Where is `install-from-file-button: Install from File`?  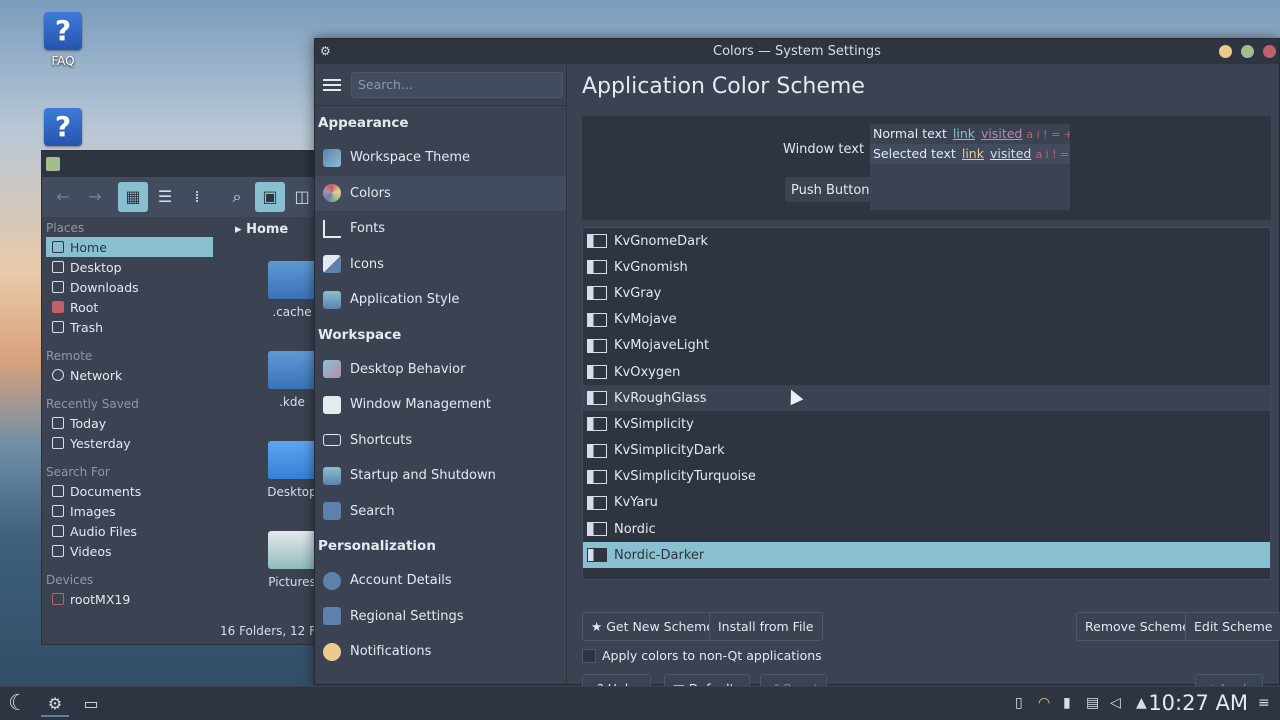
install-from-file-button: Install from File is located at coordinates (766, 626).